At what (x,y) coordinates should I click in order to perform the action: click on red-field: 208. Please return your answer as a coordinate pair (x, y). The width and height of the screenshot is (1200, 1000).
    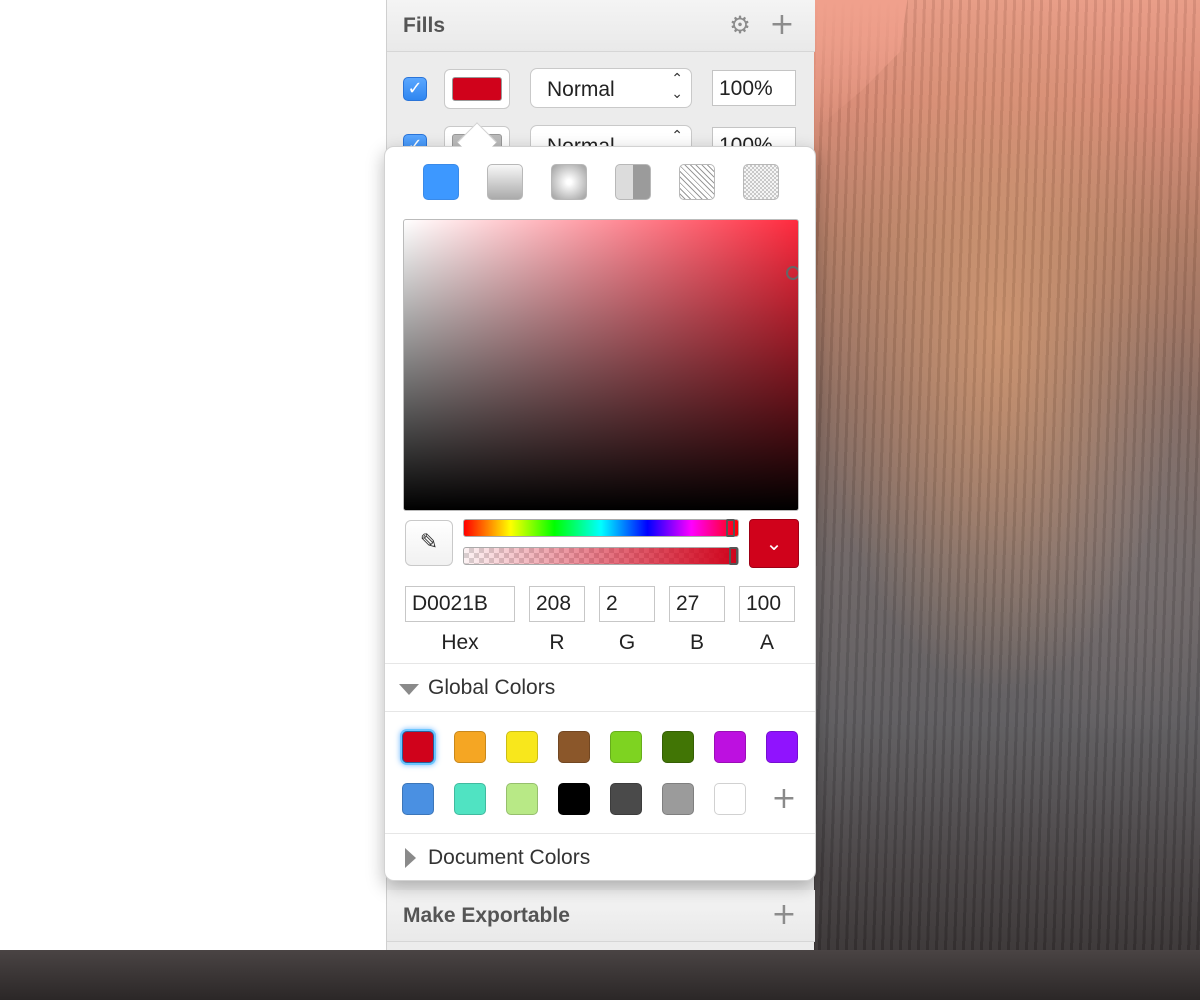
    Looking at the image, I should click on (557, 604).